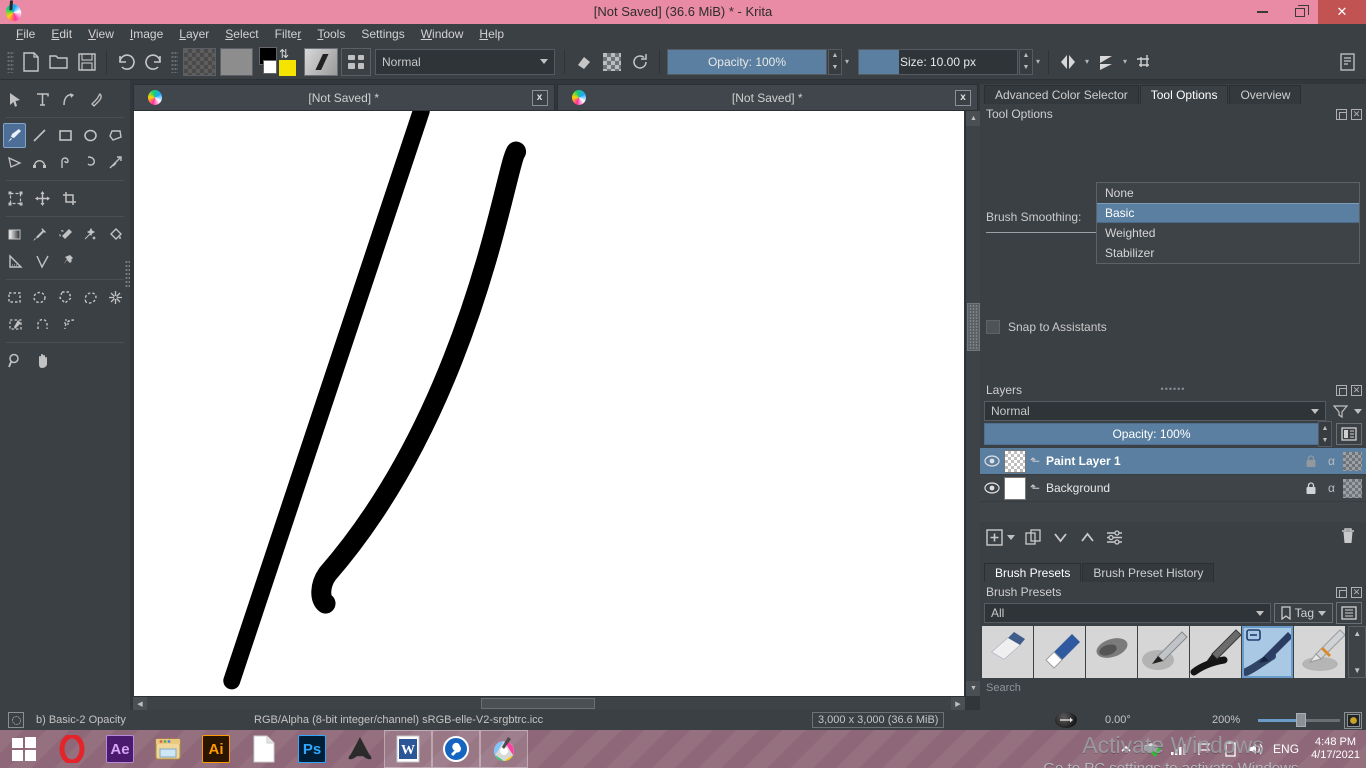 This screenshot has height=768, width=1366. Describe the element at coordinates (16, 720) in the screenshot. I see `brush-outline-preview-icon` at that location.